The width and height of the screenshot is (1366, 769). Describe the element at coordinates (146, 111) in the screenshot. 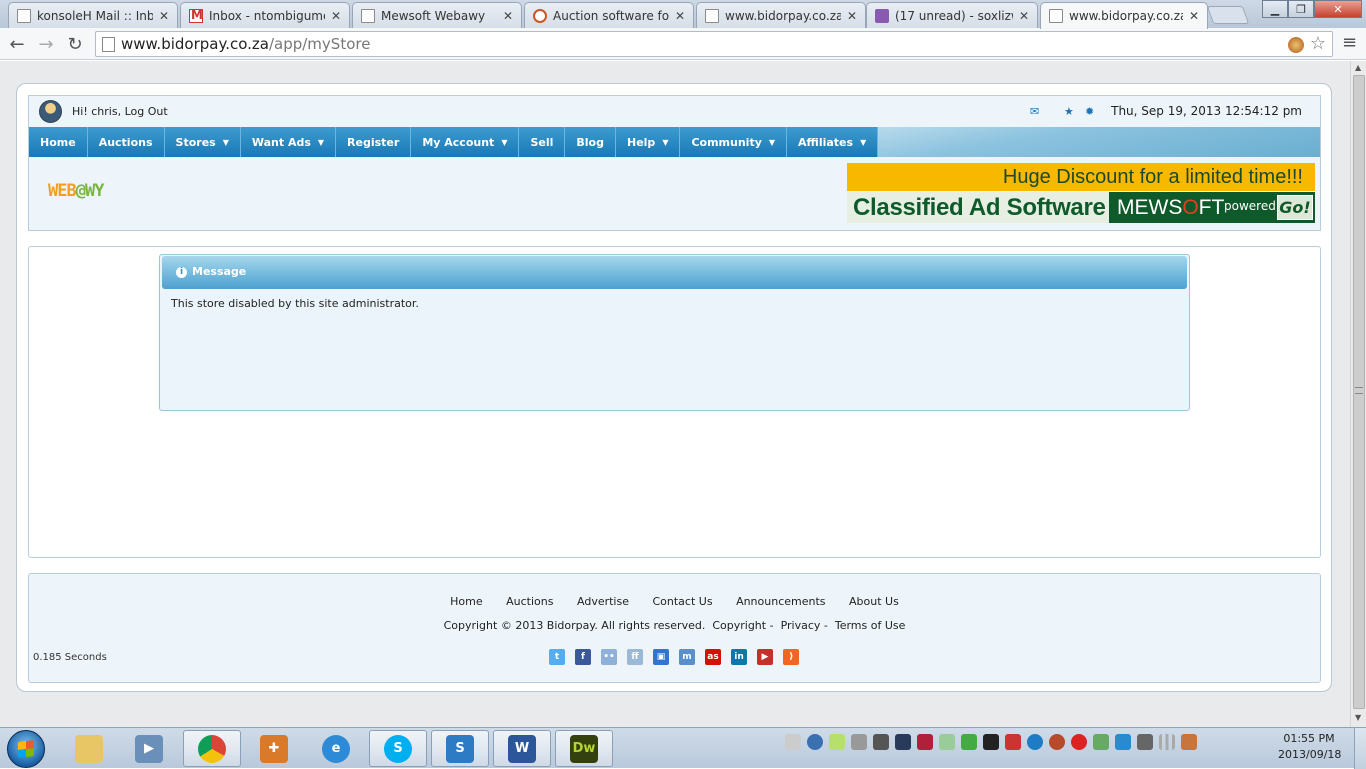

I see `logout-link: Log Out` at that location.